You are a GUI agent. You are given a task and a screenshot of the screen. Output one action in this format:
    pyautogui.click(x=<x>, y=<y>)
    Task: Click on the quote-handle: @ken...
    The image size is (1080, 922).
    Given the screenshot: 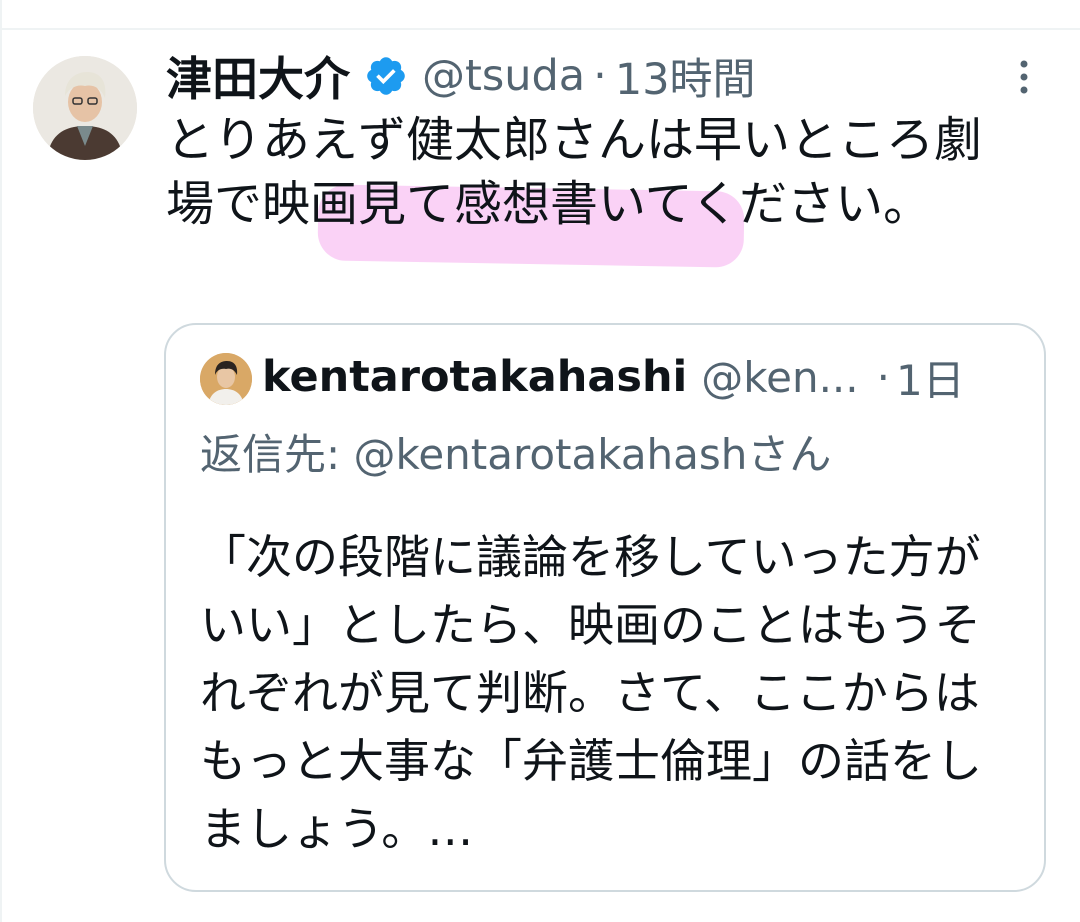 What is the action you would take?
    pyautogui.click(x=779, y=377)
    